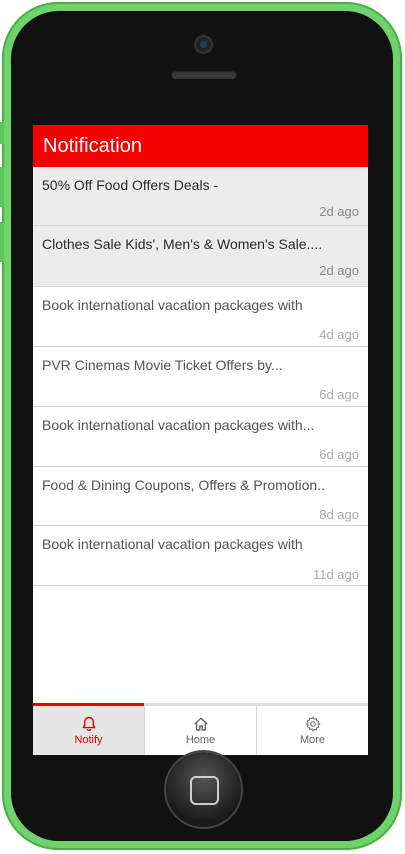 This screenshot has height=854, width=405. What do you see at coordinates (339, 514) in the screenshot?
I see `notification-time: 8d ago` at bounding box center [339, 514].